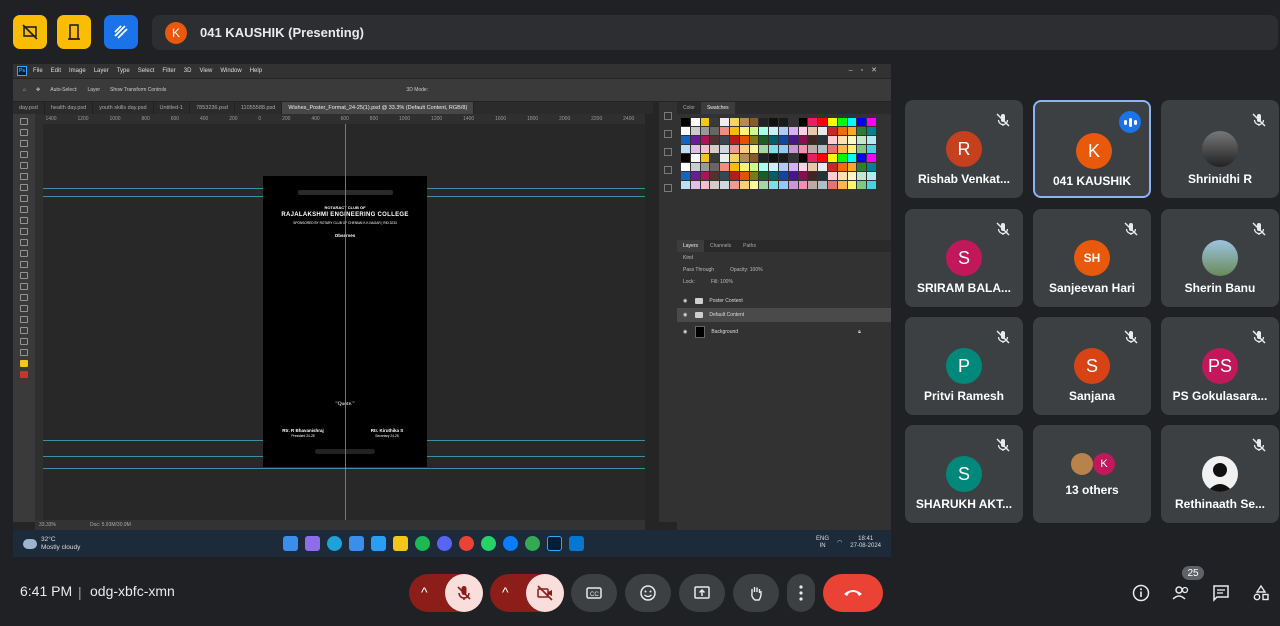  Describe the element at coordinates (138, 90) in the screenshot. I see `transform-controls-label: Show Transform Controls` at that location.